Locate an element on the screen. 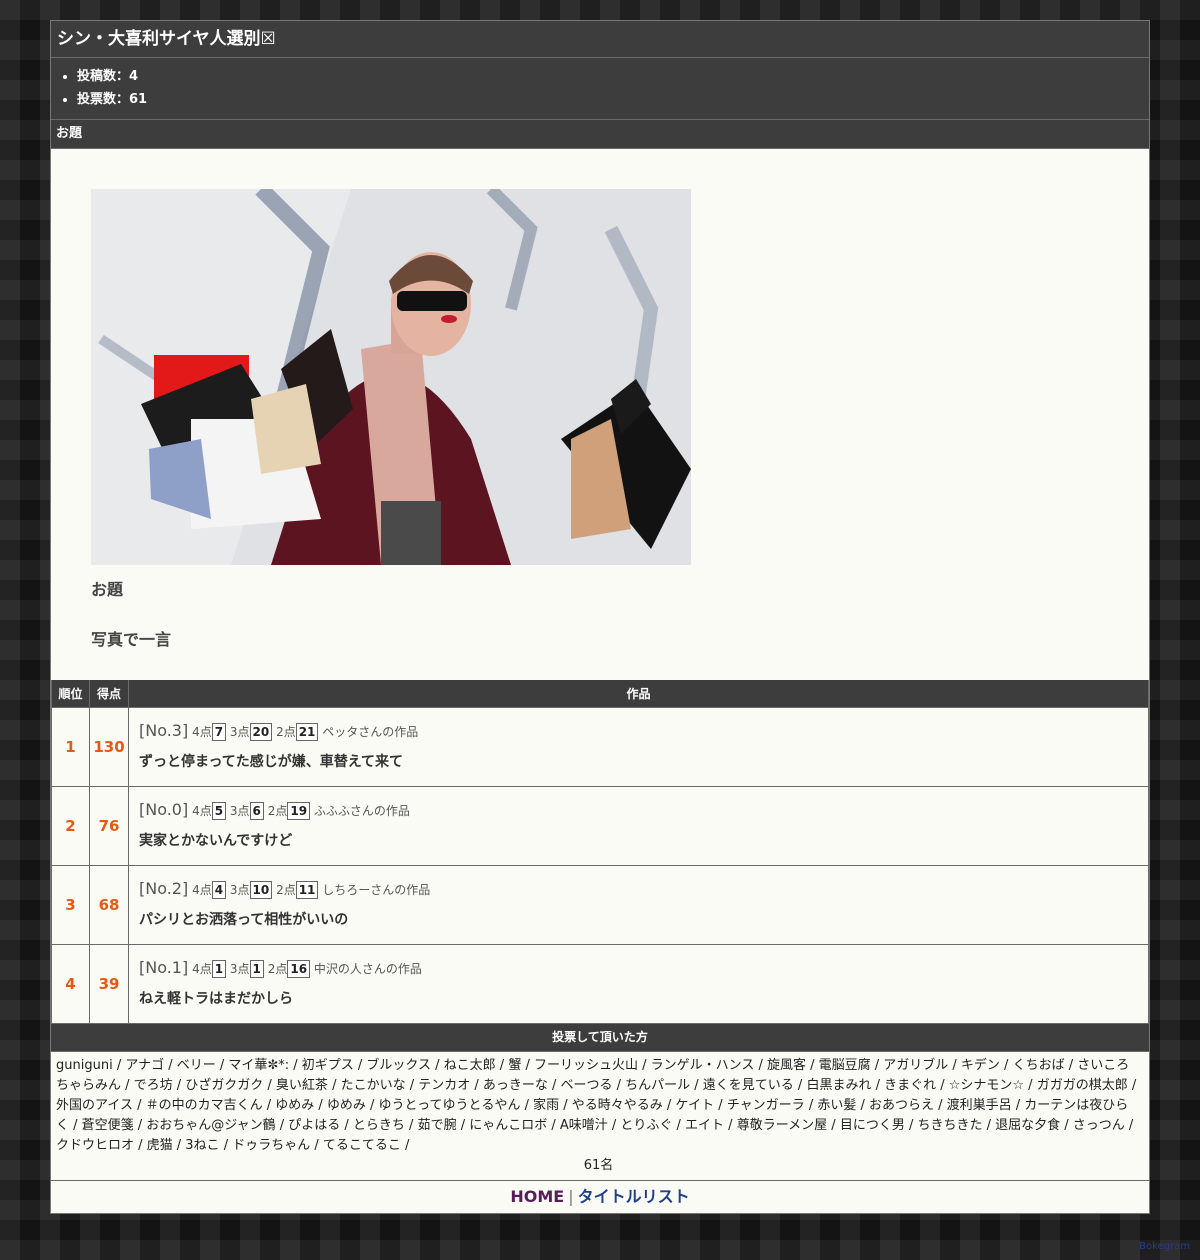 The width and height of the screenshot is (1200, 1260). entry-author: 中沢の人さんの作品 is located at coordinates (367, 969).